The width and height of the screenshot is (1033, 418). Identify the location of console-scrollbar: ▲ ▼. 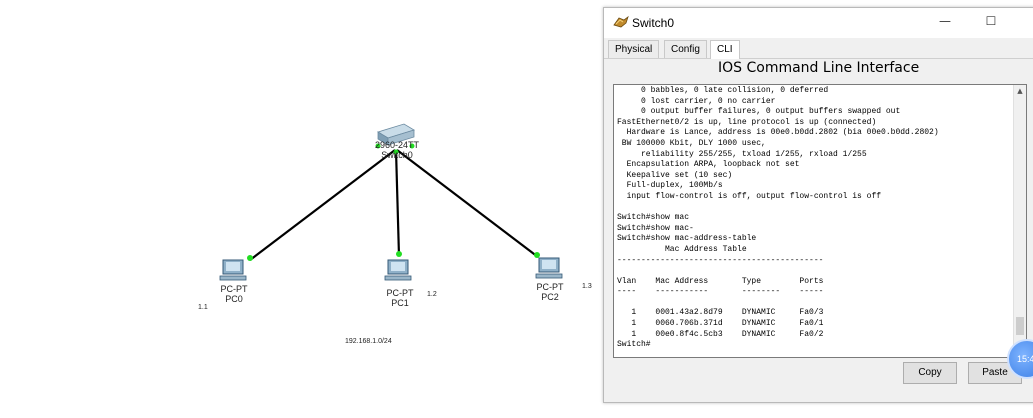
(1019, 221).